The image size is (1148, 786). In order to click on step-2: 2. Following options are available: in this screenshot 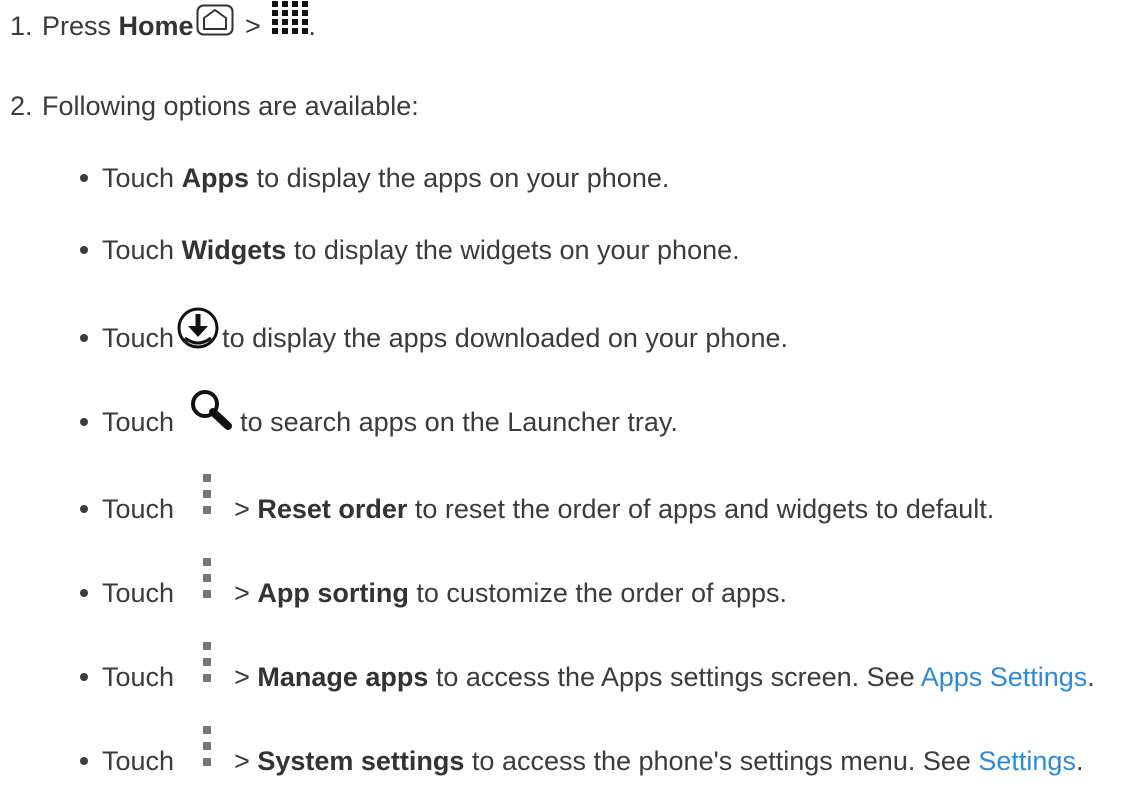, I will do `click(214, 106)`.